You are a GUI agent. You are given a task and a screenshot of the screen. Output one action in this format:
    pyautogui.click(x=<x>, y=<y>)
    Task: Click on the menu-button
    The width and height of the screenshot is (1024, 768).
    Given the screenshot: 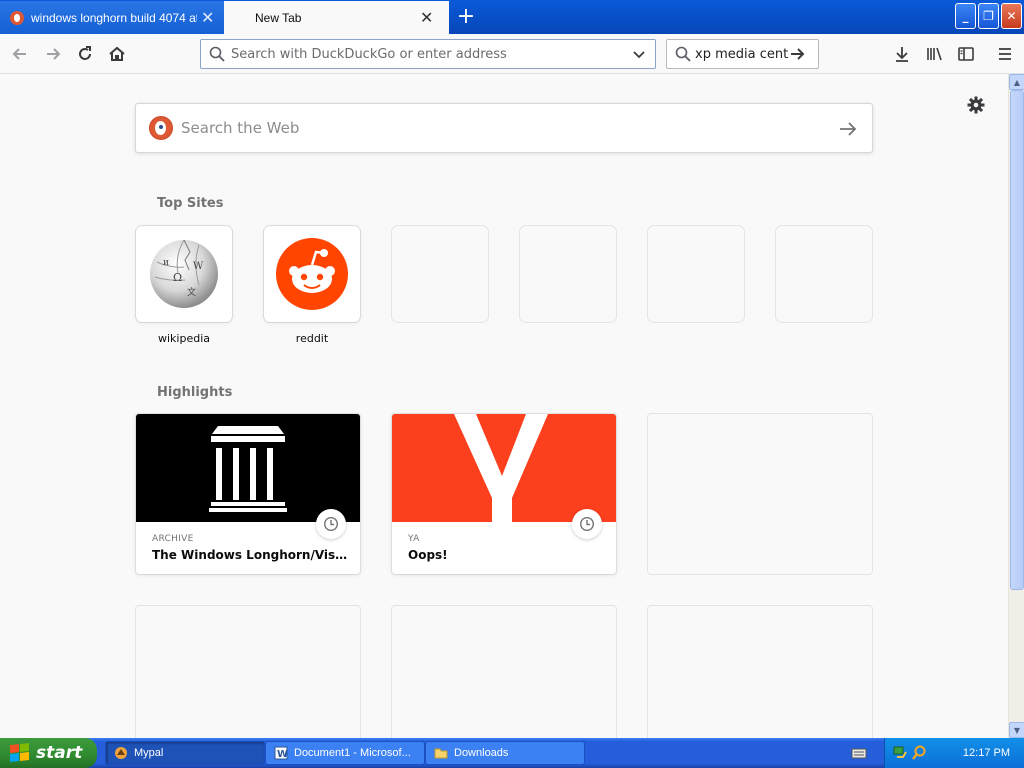 What is the action you would take?
    pyautogui.click(x=1005, y=54)
    